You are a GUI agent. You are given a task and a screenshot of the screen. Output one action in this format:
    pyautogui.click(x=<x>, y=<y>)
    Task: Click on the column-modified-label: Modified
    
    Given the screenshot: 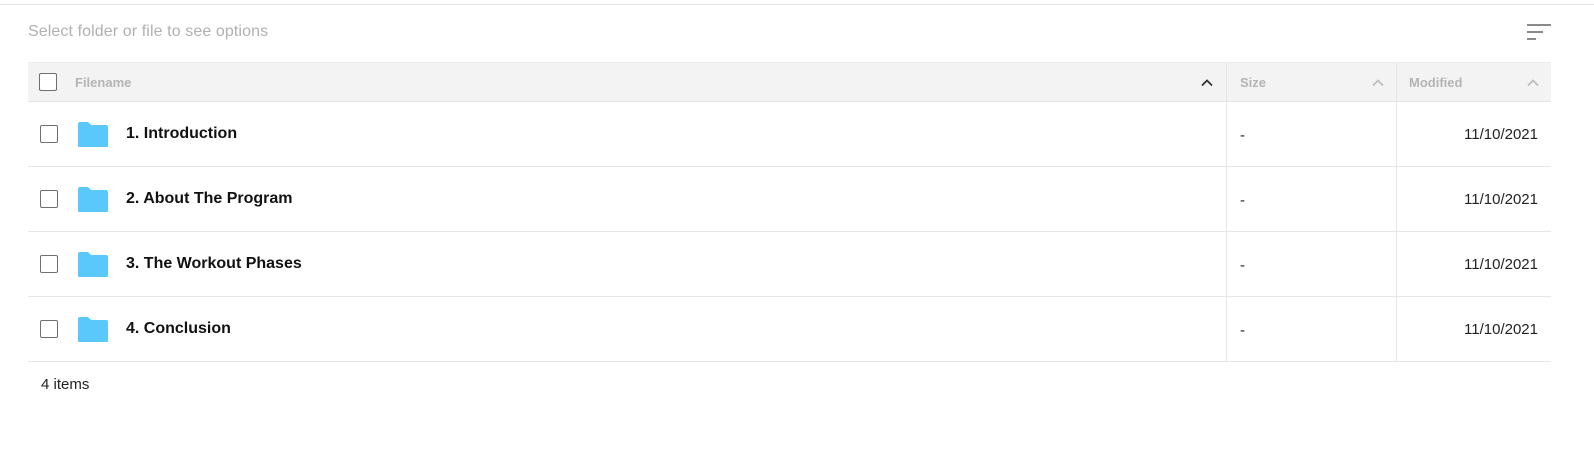 What is the action you would take?
    pyautogui.click(x=1436, y=82)
    